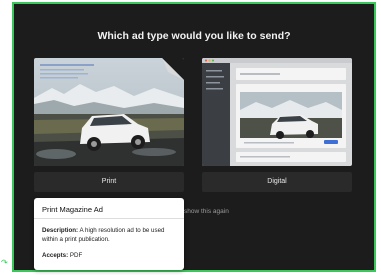  Describe the element at coordinates (60, 230) in the screenshot. I see `description-label: Description:` at that location.